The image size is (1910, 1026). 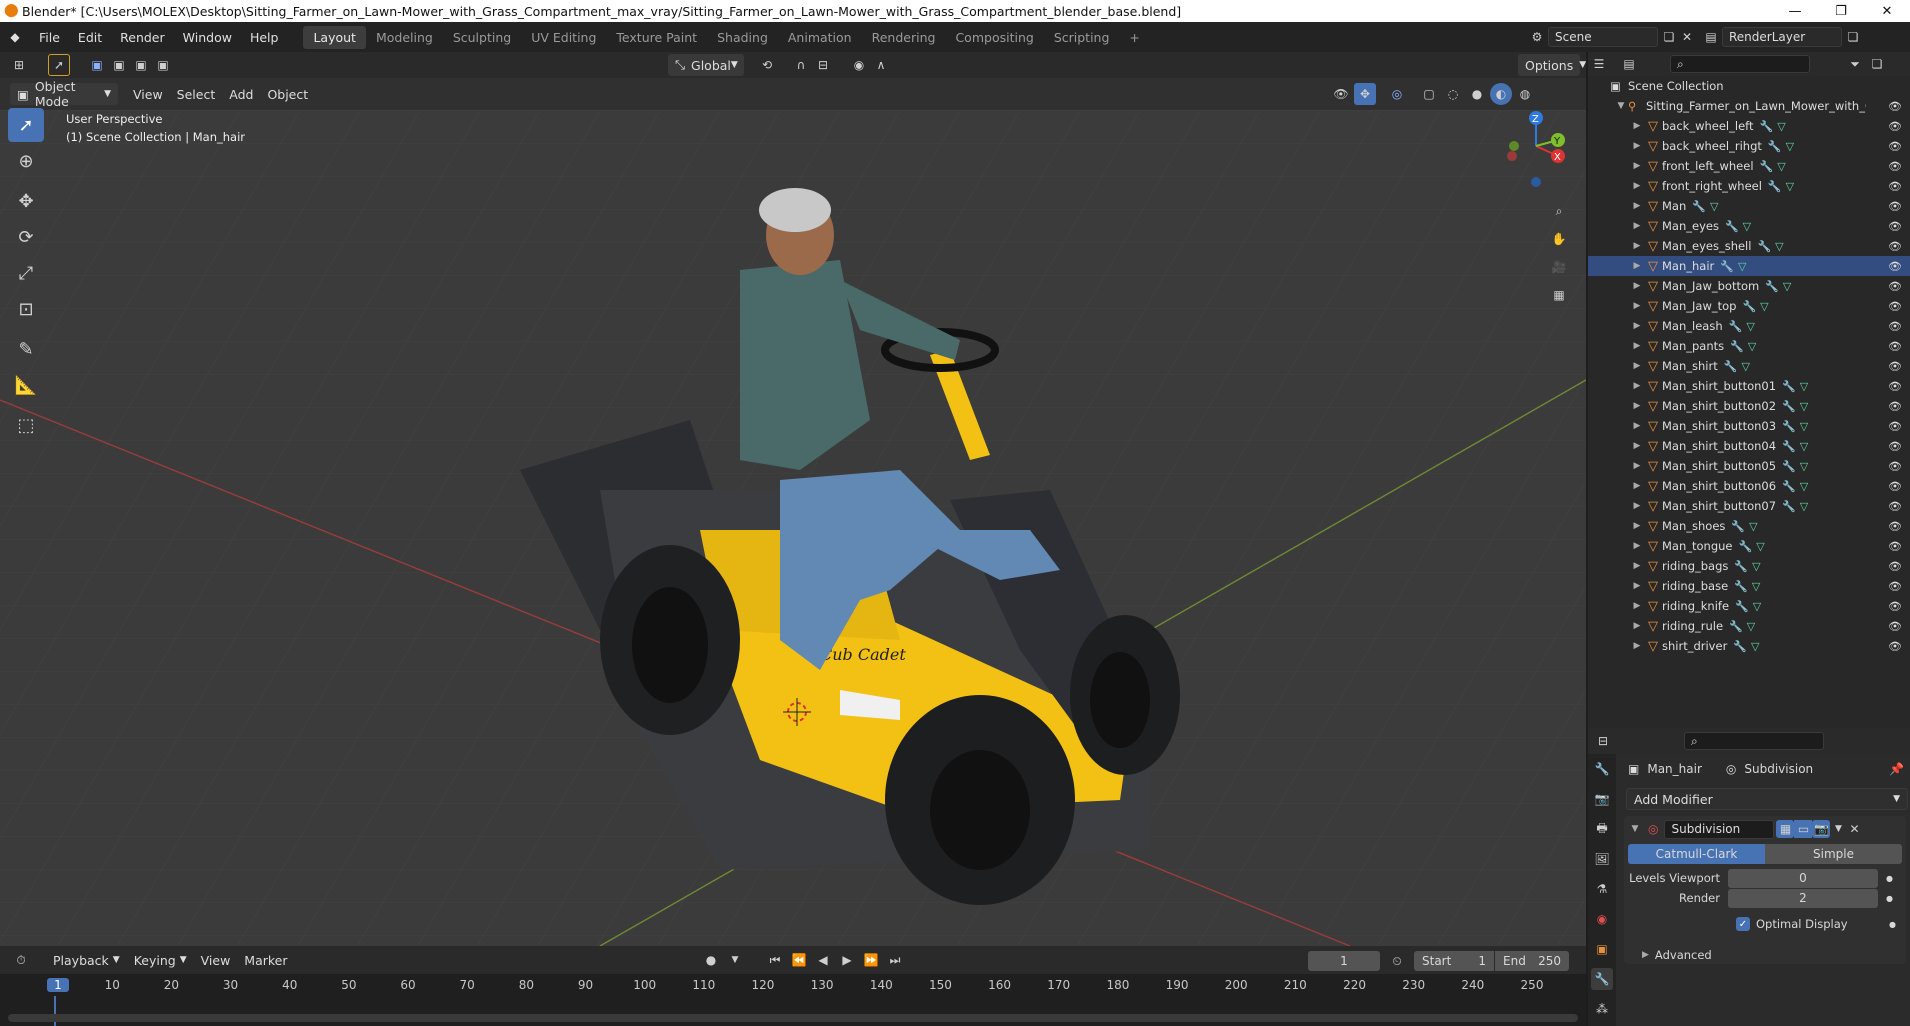 I want to click on outliner-item: ▶ ▽ front_right_wheel 🔧 ▽ 👁, so click(x=1749, y=186).